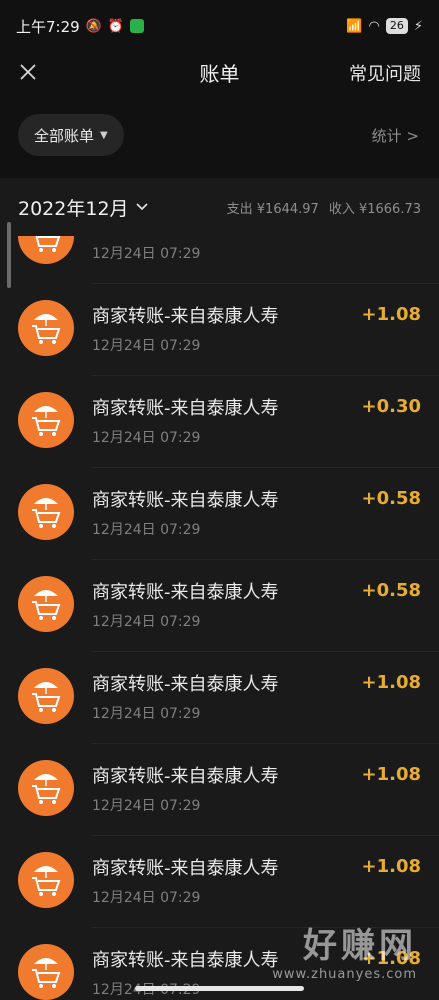 The width and height of the screenshot is (439, 1000). I want to click on close-icon, so click(28, 72).